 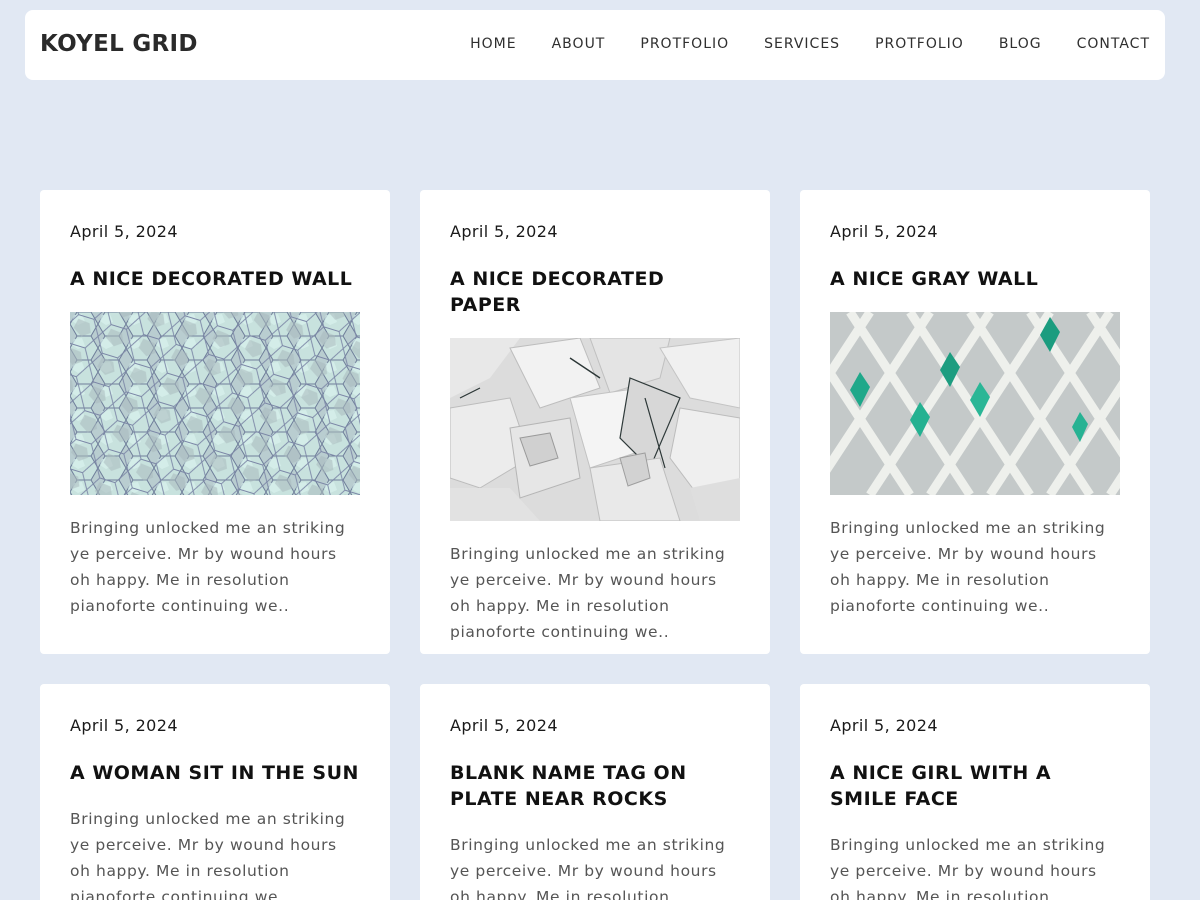 What do you see at coordinates (975, 403) in the screenshot?
I see `gray-wall-image` at bounding box center [975, 403].